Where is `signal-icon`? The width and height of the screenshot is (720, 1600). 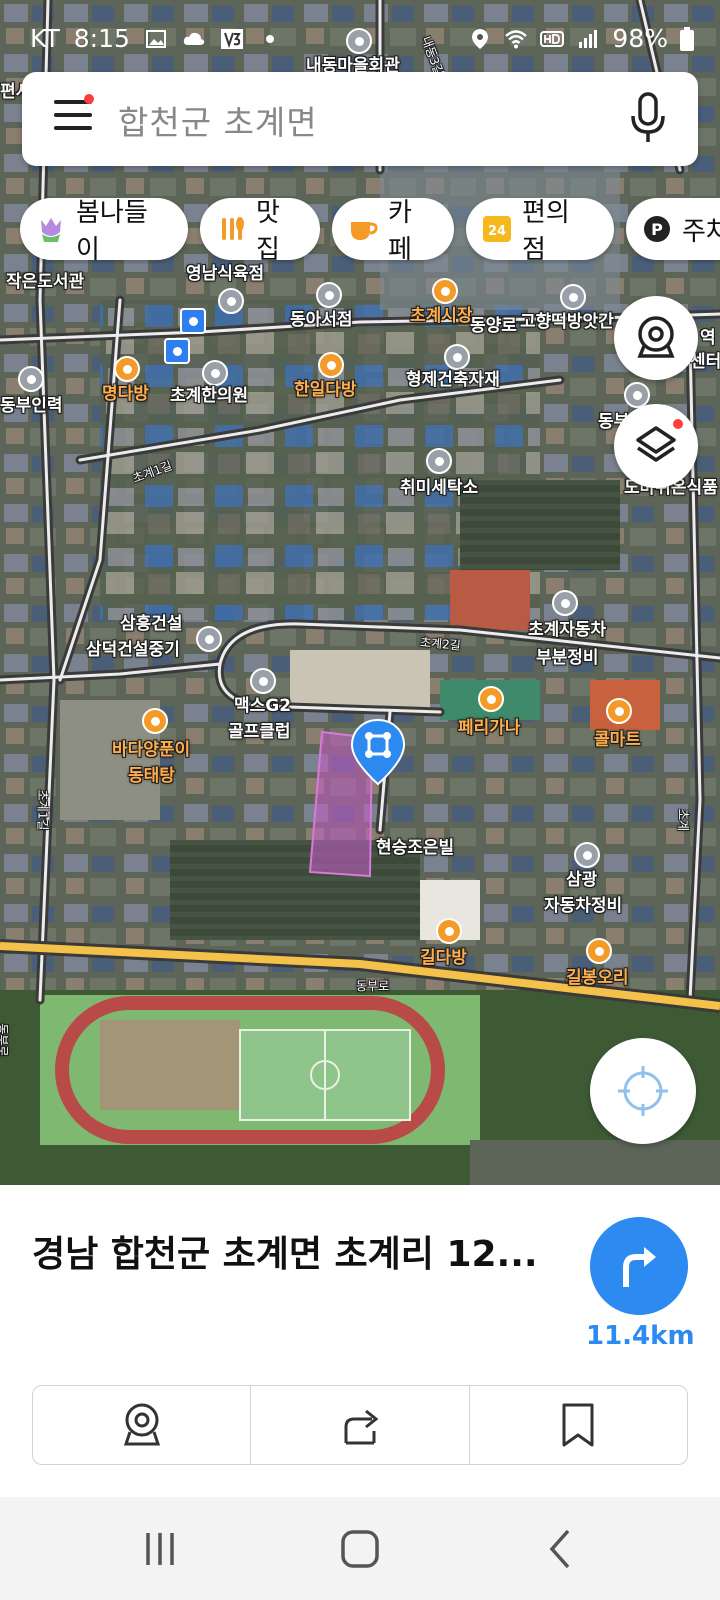
signal-icon is located at coordinates (588, 38).